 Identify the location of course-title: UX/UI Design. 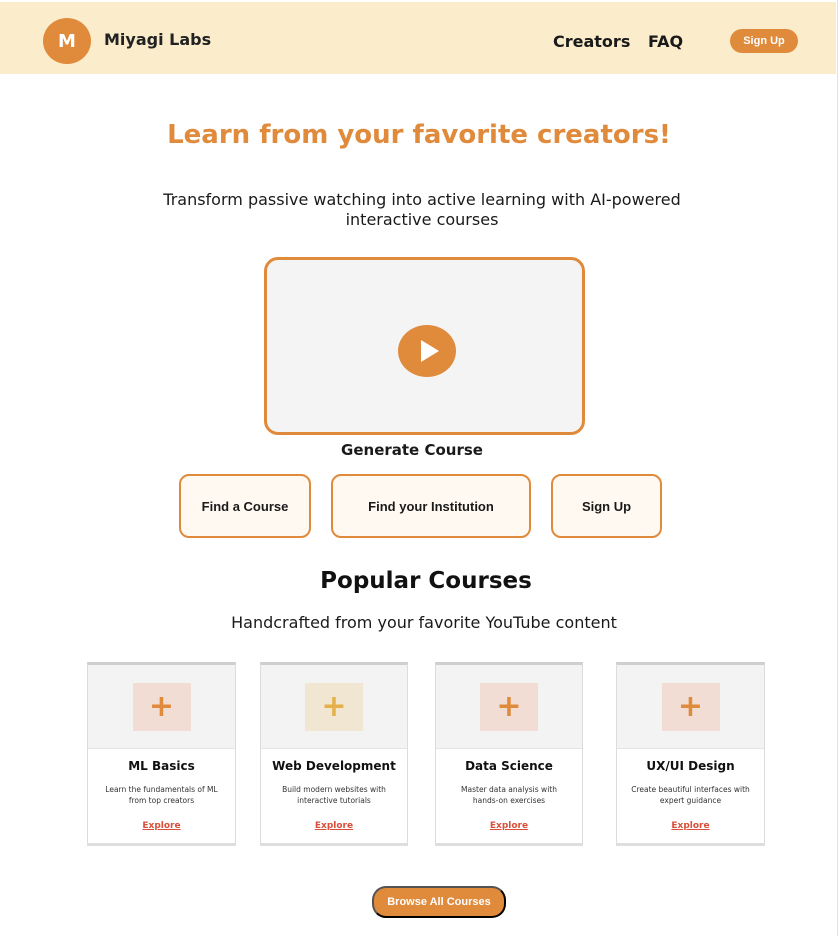
(690, 766).